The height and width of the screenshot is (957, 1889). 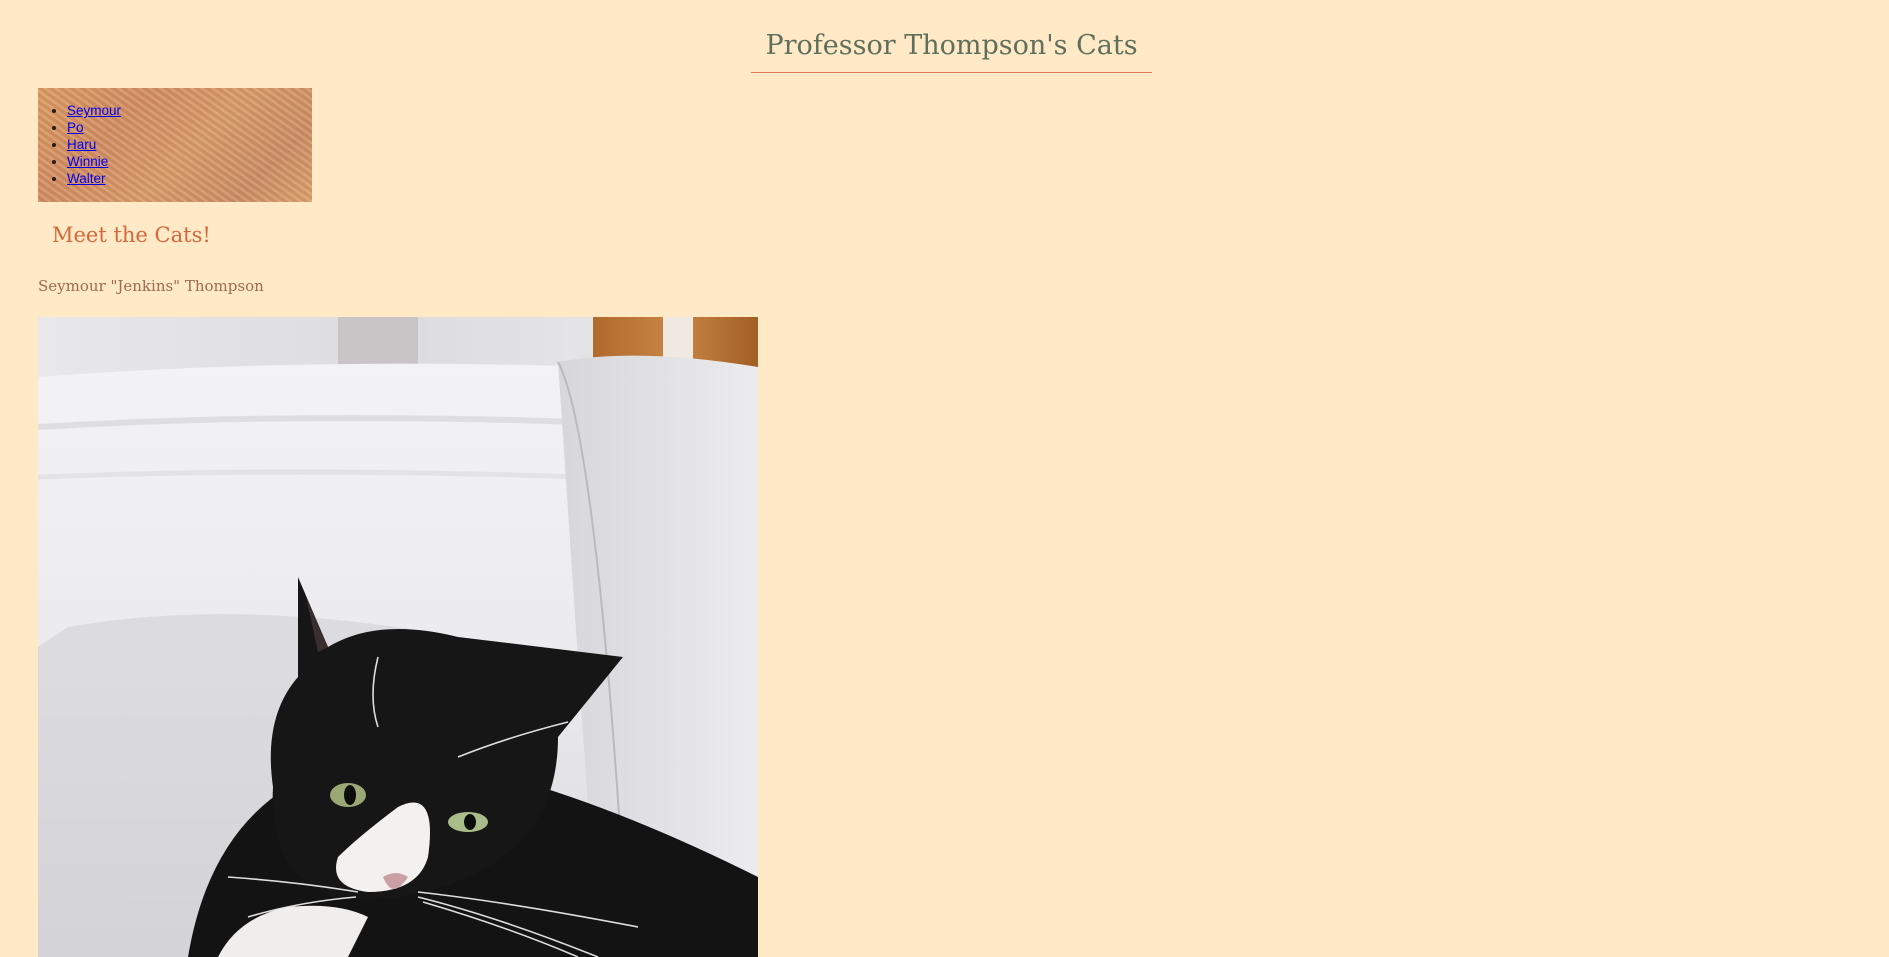 What do you see at coordinates (151, 286) in the screenshot?
I see `cat-name: Seymour "Jenkins" Thompson` at bounding box center [151, 286].